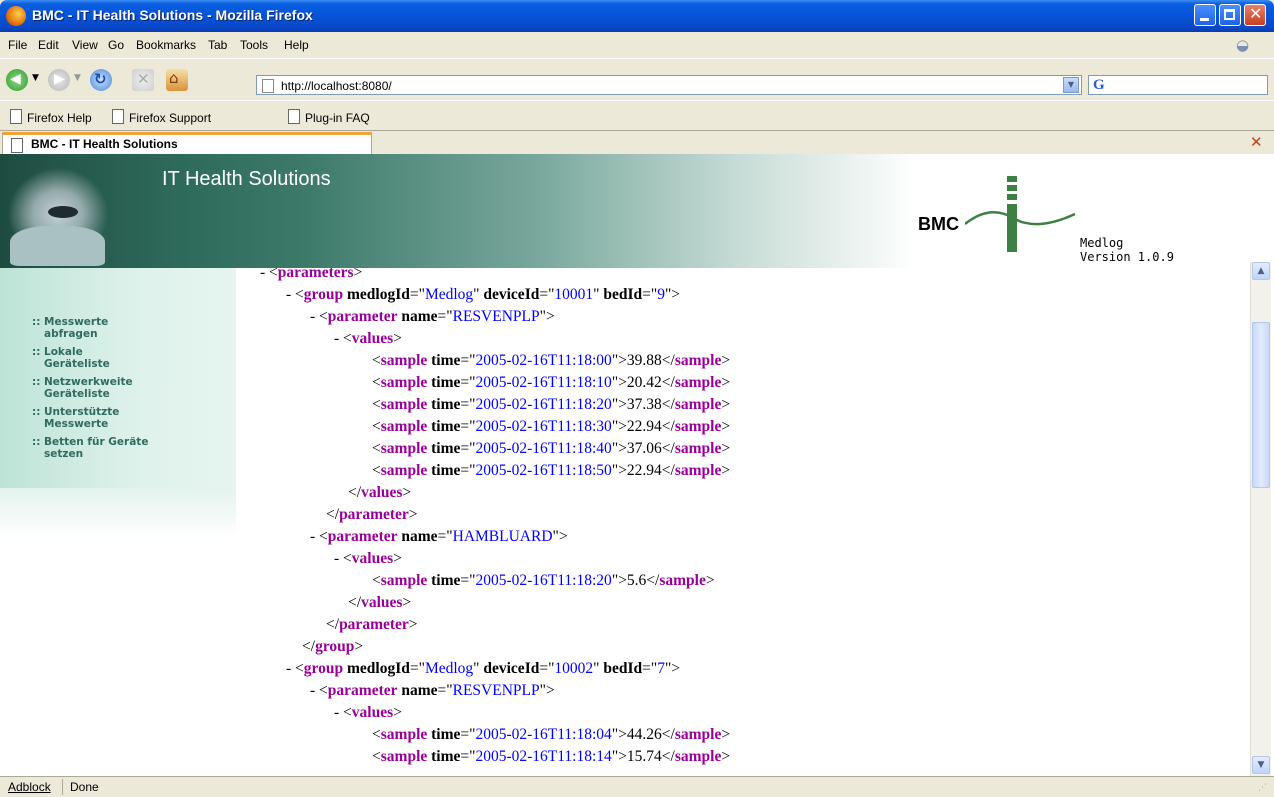  I want to click on search-box: G, so click(1178, 85).